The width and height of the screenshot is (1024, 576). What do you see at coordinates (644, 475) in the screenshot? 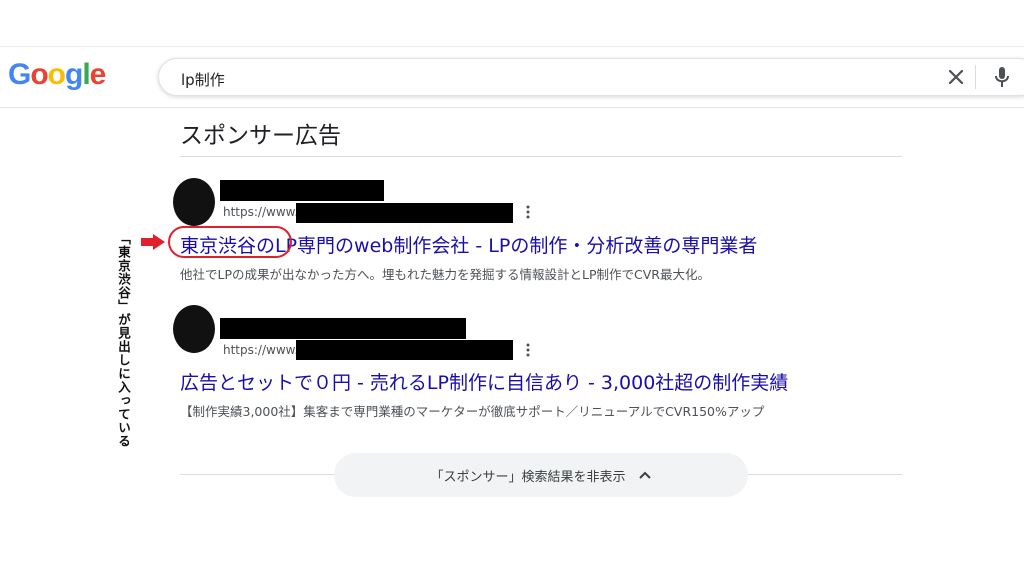
I see `chevron-up-icon` at bounding box center [644, 475].